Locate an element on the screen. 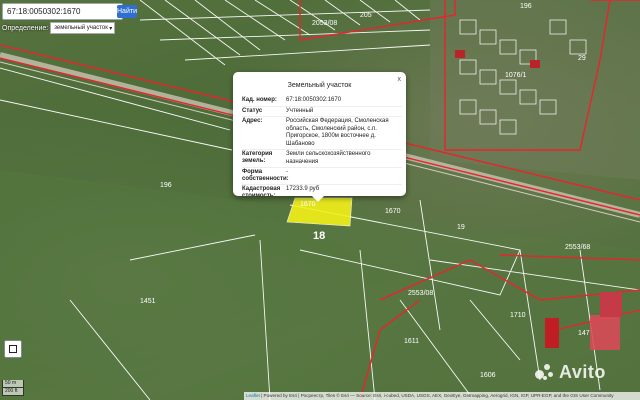 This screenshot has width=640, height=400. close-icon: x is located at coordinates (400, 79).